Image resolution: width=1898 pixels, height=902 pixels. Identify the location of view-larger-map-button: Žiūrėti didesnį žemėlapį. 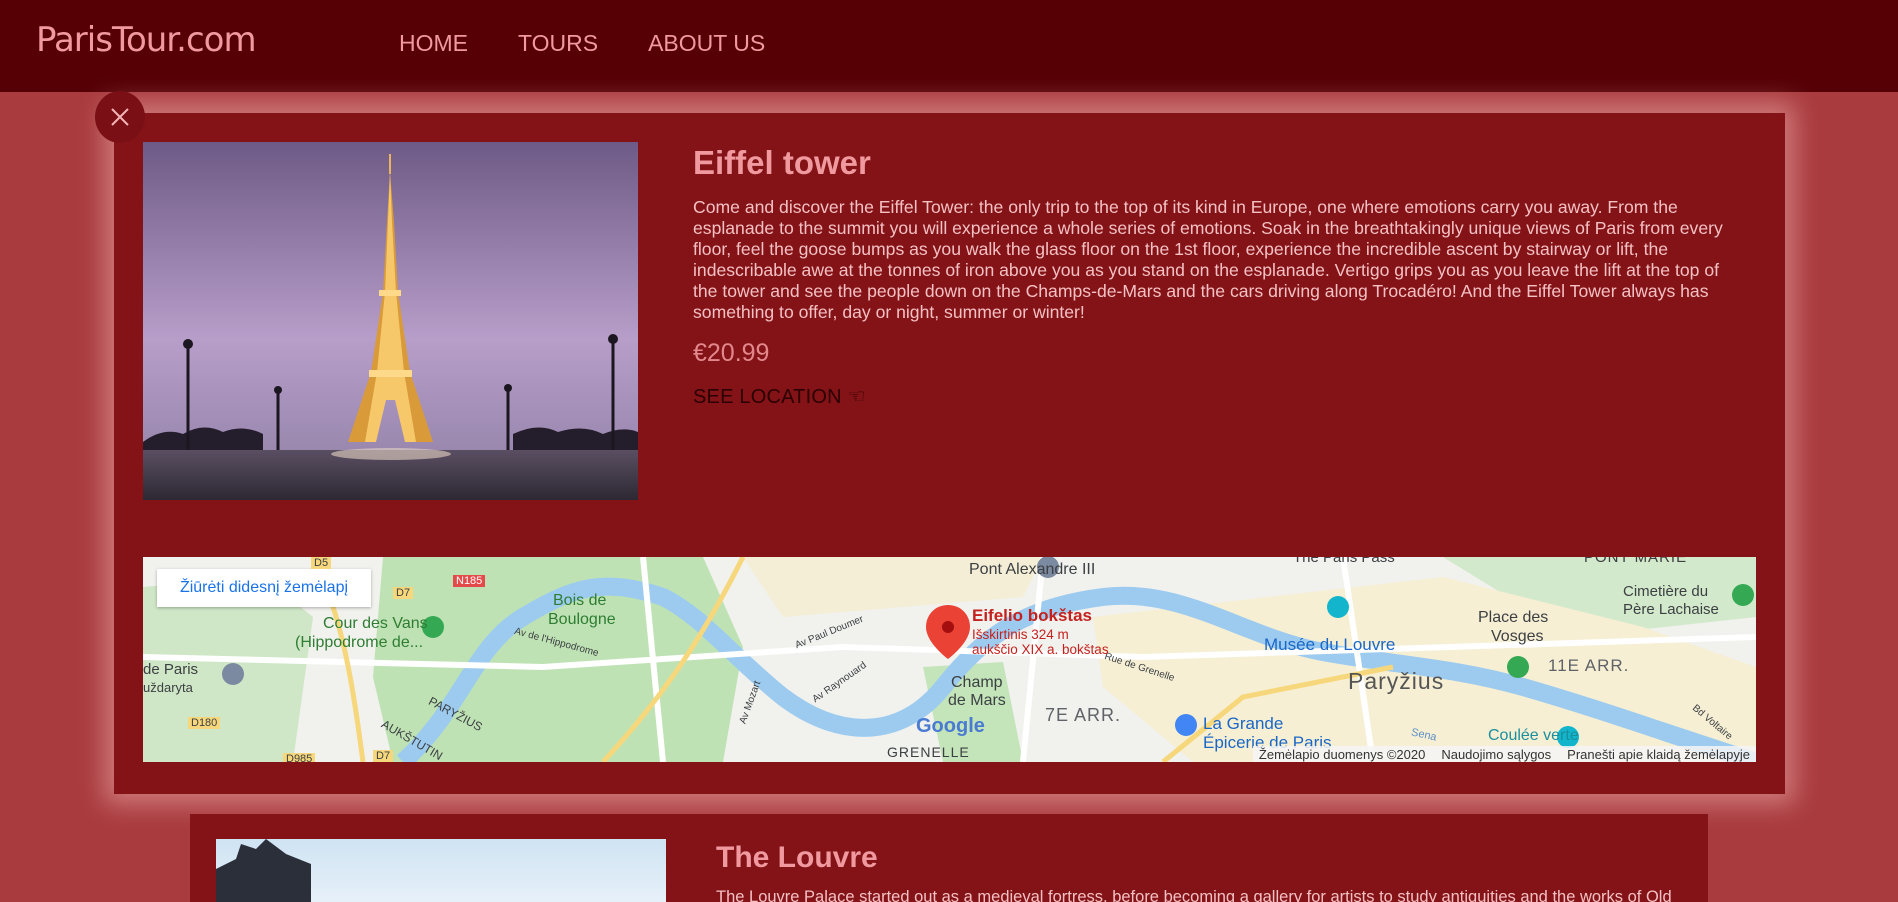
(264, 588).